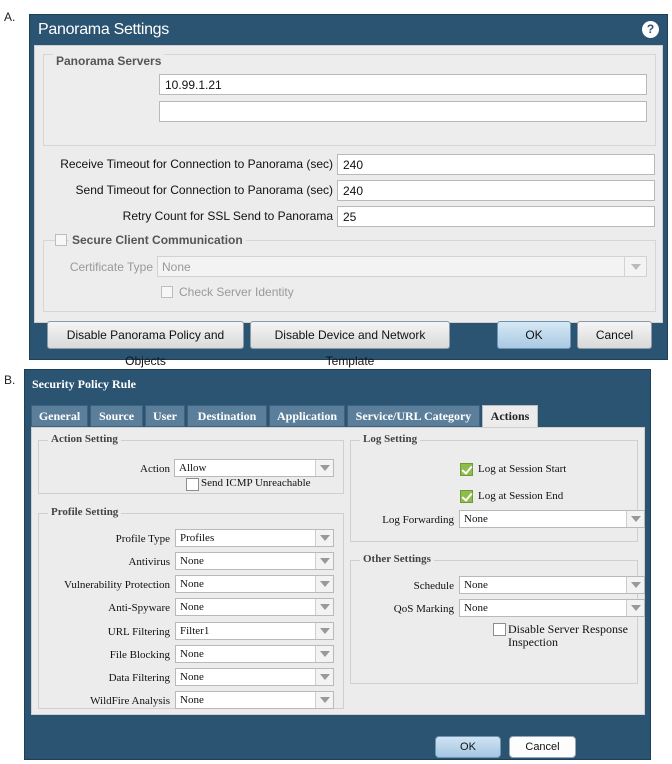 The image size is (672, 764). Describe the element at coordinates (192, 584) in the screenshot. I see `vulnerability-protection-value: None` at that location.